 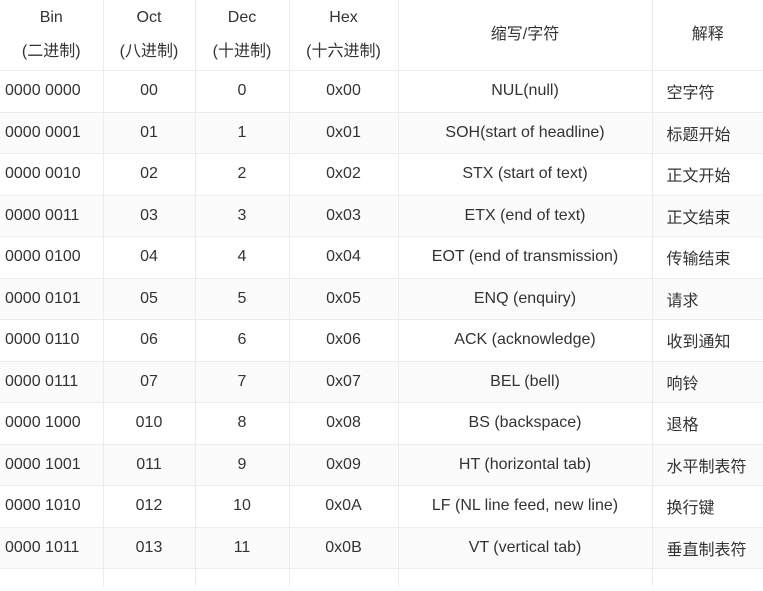 I want to click on cell-oct: 07, so click(x=149, y=382).